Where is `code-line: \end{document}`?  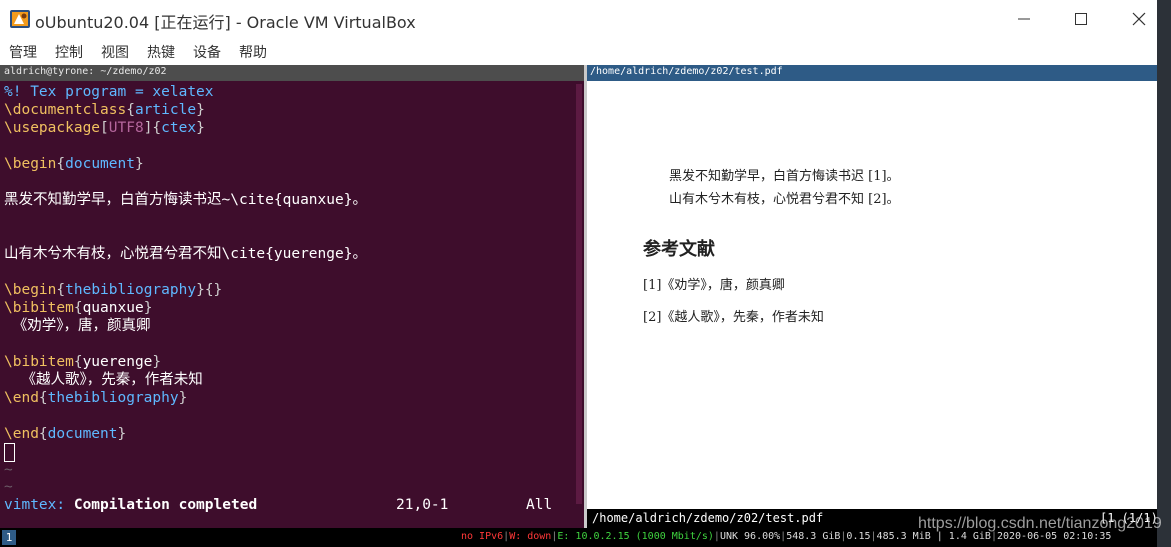 code-line: \end{document} is located at coordinates (65, 434).